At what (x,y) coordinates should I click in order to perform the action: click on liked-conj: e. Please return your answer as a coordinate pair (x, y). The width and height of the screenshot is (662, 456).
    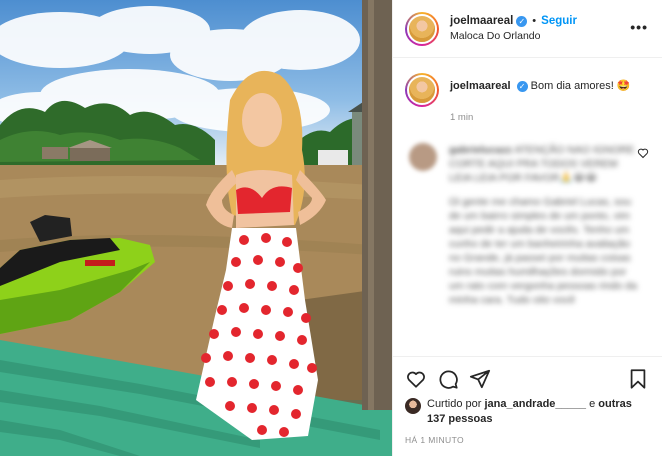
    Looking at the image, I should click on (592, 404).